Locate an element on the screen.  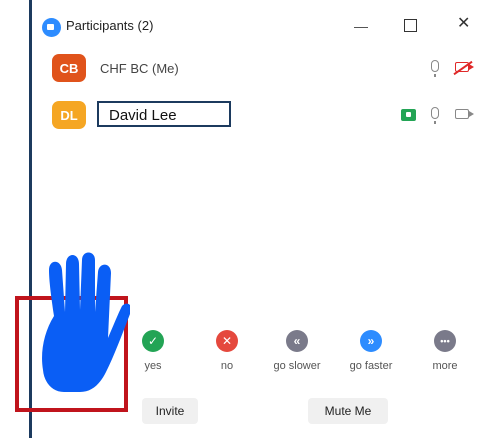
participant-name-highlight: David Lee is located at coordinates (164, 114).